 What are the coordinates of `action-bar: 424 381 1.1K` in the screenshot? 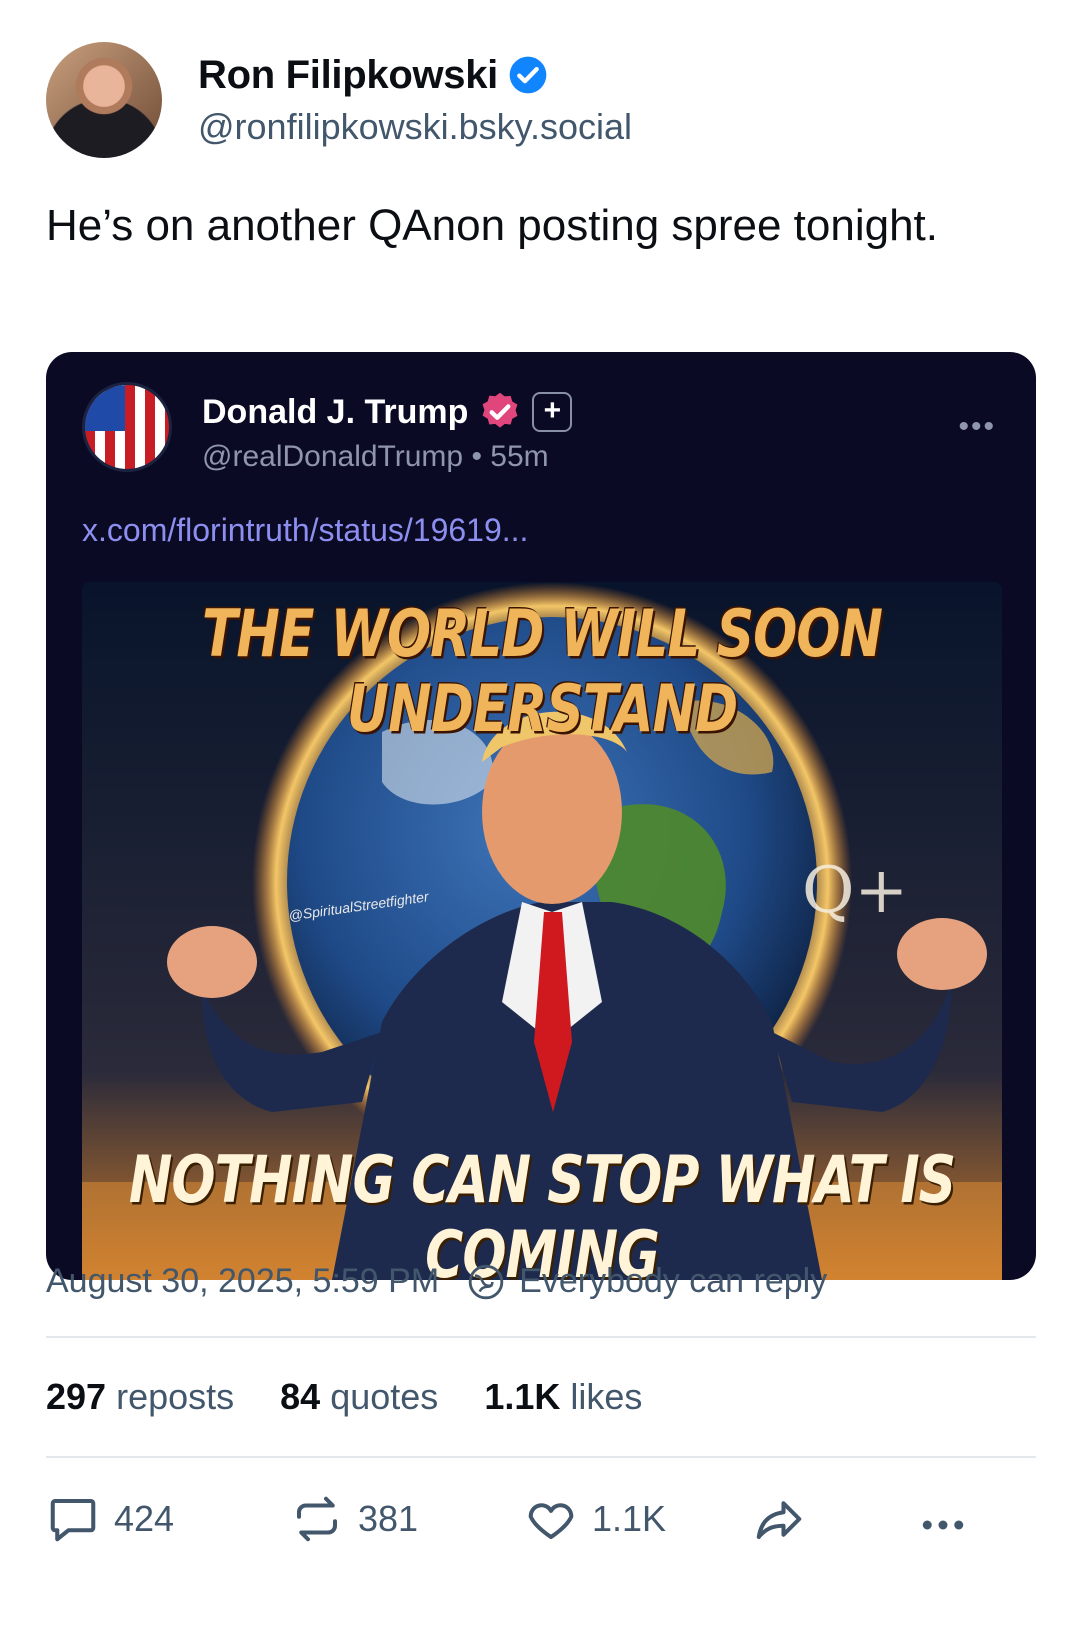 It's located at (541, 1527).